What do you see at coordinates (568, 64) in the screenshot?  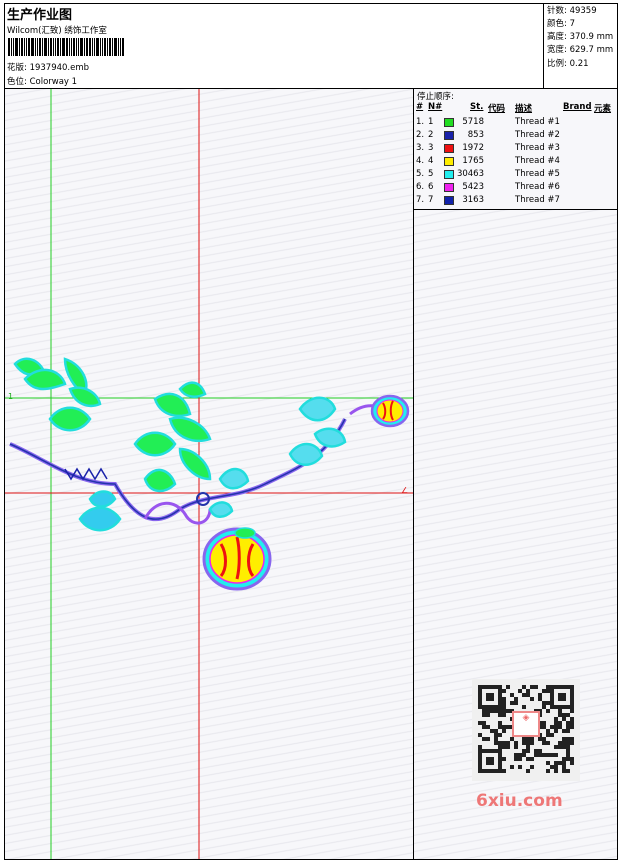 I see `stat-scale: 比例: 0.21` at bounding box center [568, 64].